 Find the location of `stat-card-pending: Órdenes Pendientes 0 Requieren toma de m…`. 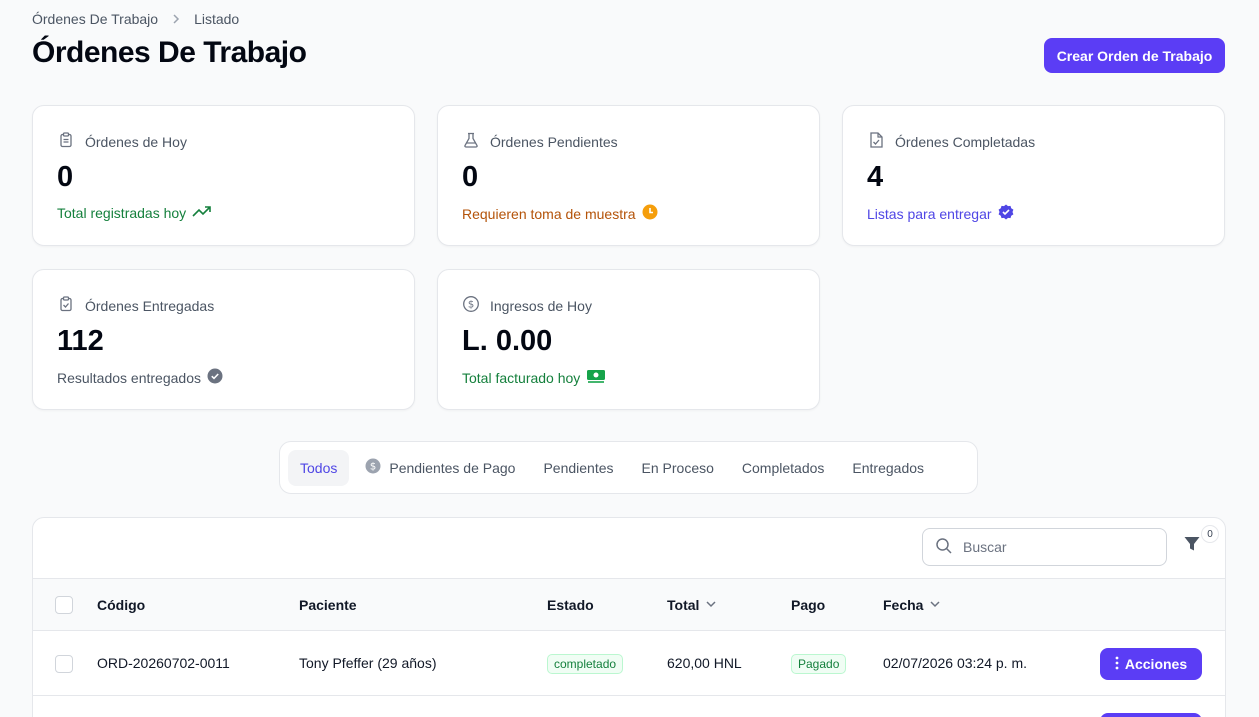

stat-card-pending: Órdenes Pendientes 0 Requieren toma de m… is located at coordinates (628, 175).